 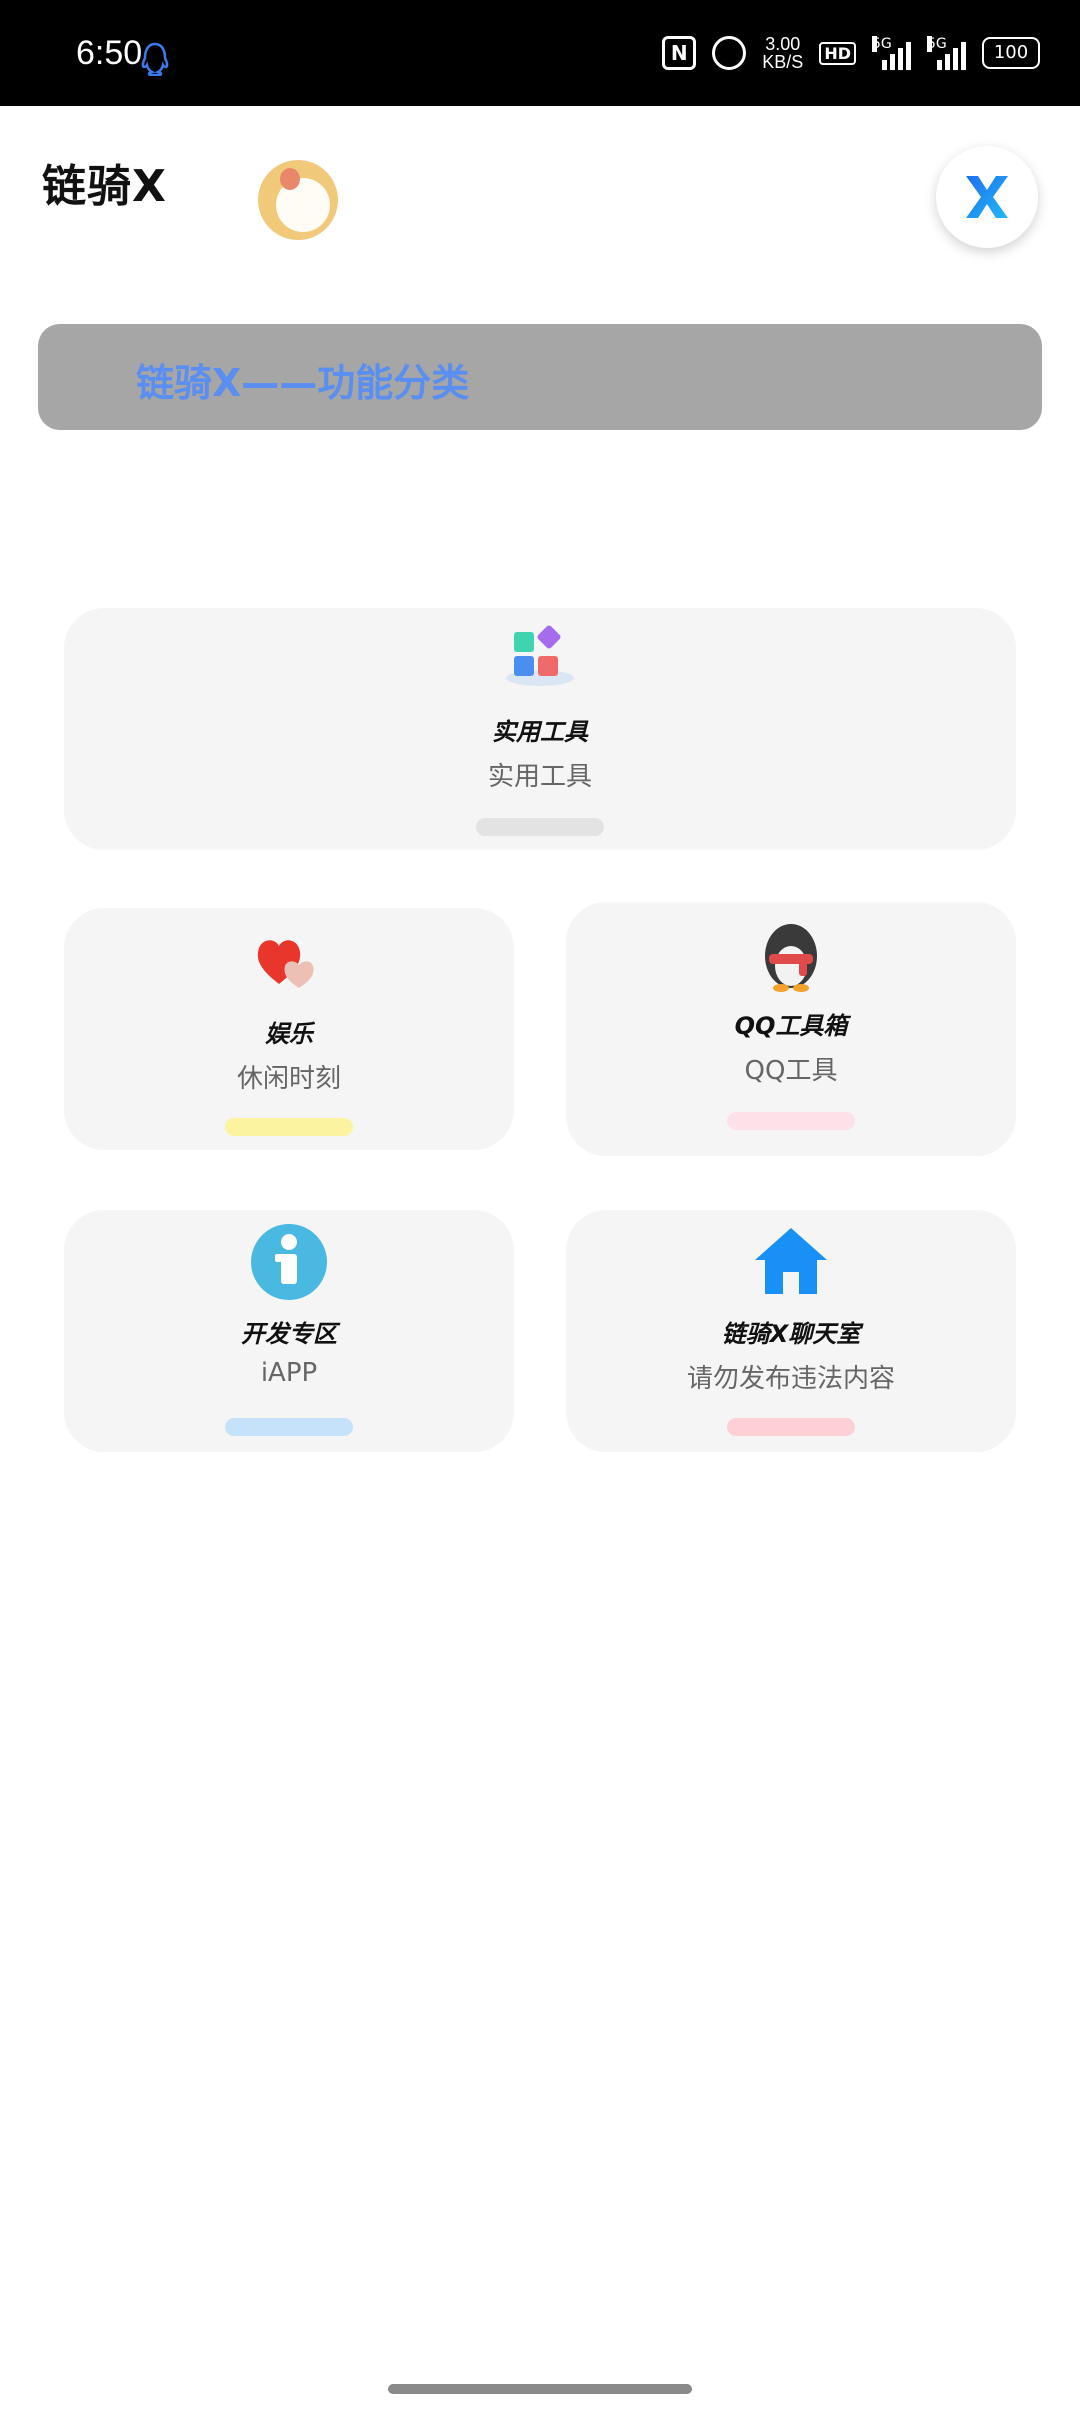 I want to click on card-subtitle: 实用工具, so click(x=539, y=777).